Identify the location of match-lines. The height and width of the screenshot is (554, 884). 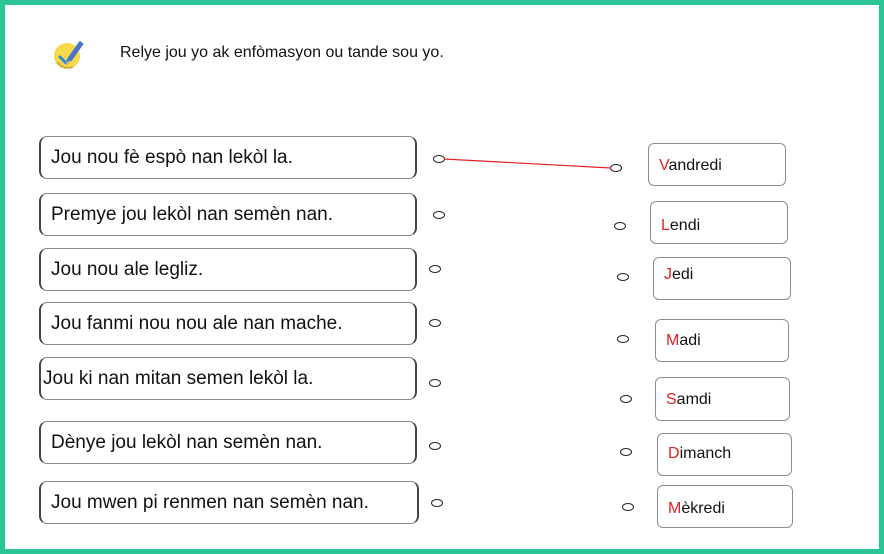
(527, 163).